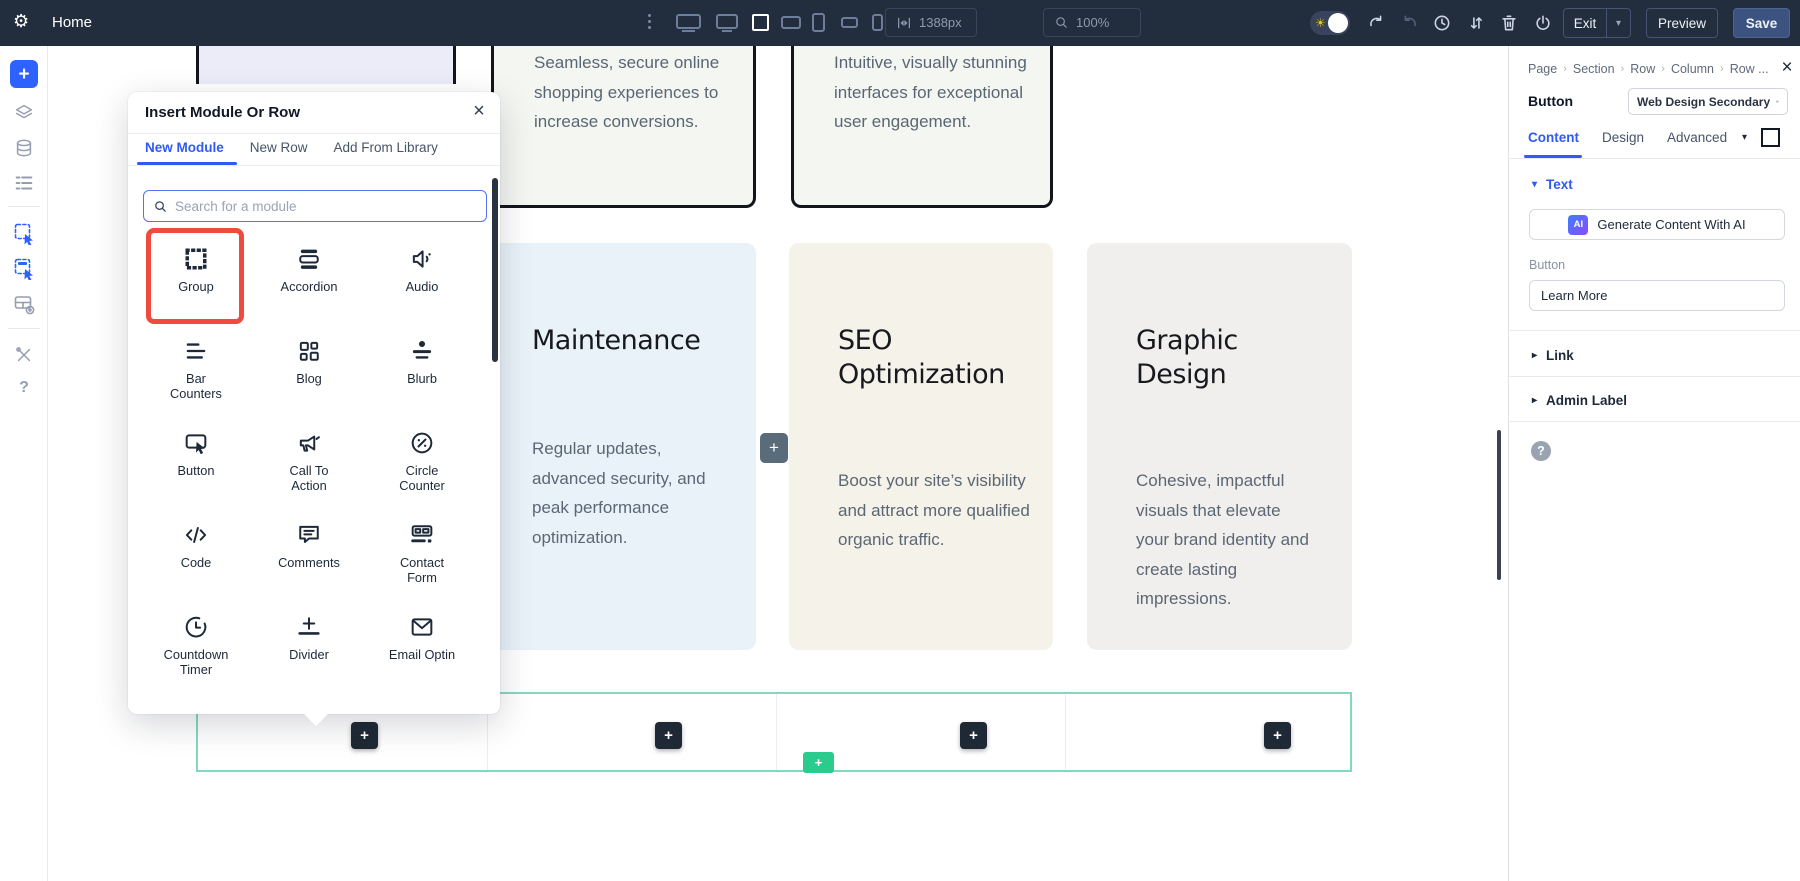 This screenshot has width=1800, height=881. Describe the element at coordinates (326, 206) in the screenshot. I see `module-search-input` at that location.